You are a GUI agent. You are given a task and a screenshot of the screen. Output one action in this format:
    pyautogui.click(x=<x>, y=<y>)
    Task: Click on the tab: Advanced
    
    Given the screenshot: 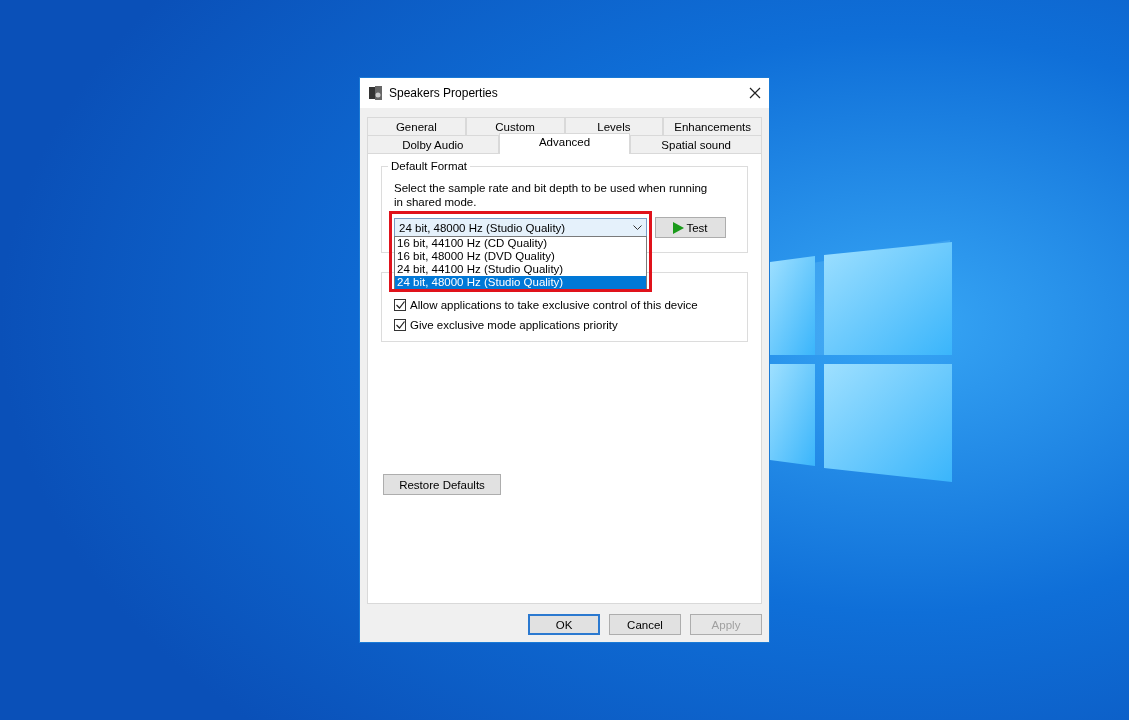 What is the action you would take?
    pyautogui.click(x=564, y=143)
    